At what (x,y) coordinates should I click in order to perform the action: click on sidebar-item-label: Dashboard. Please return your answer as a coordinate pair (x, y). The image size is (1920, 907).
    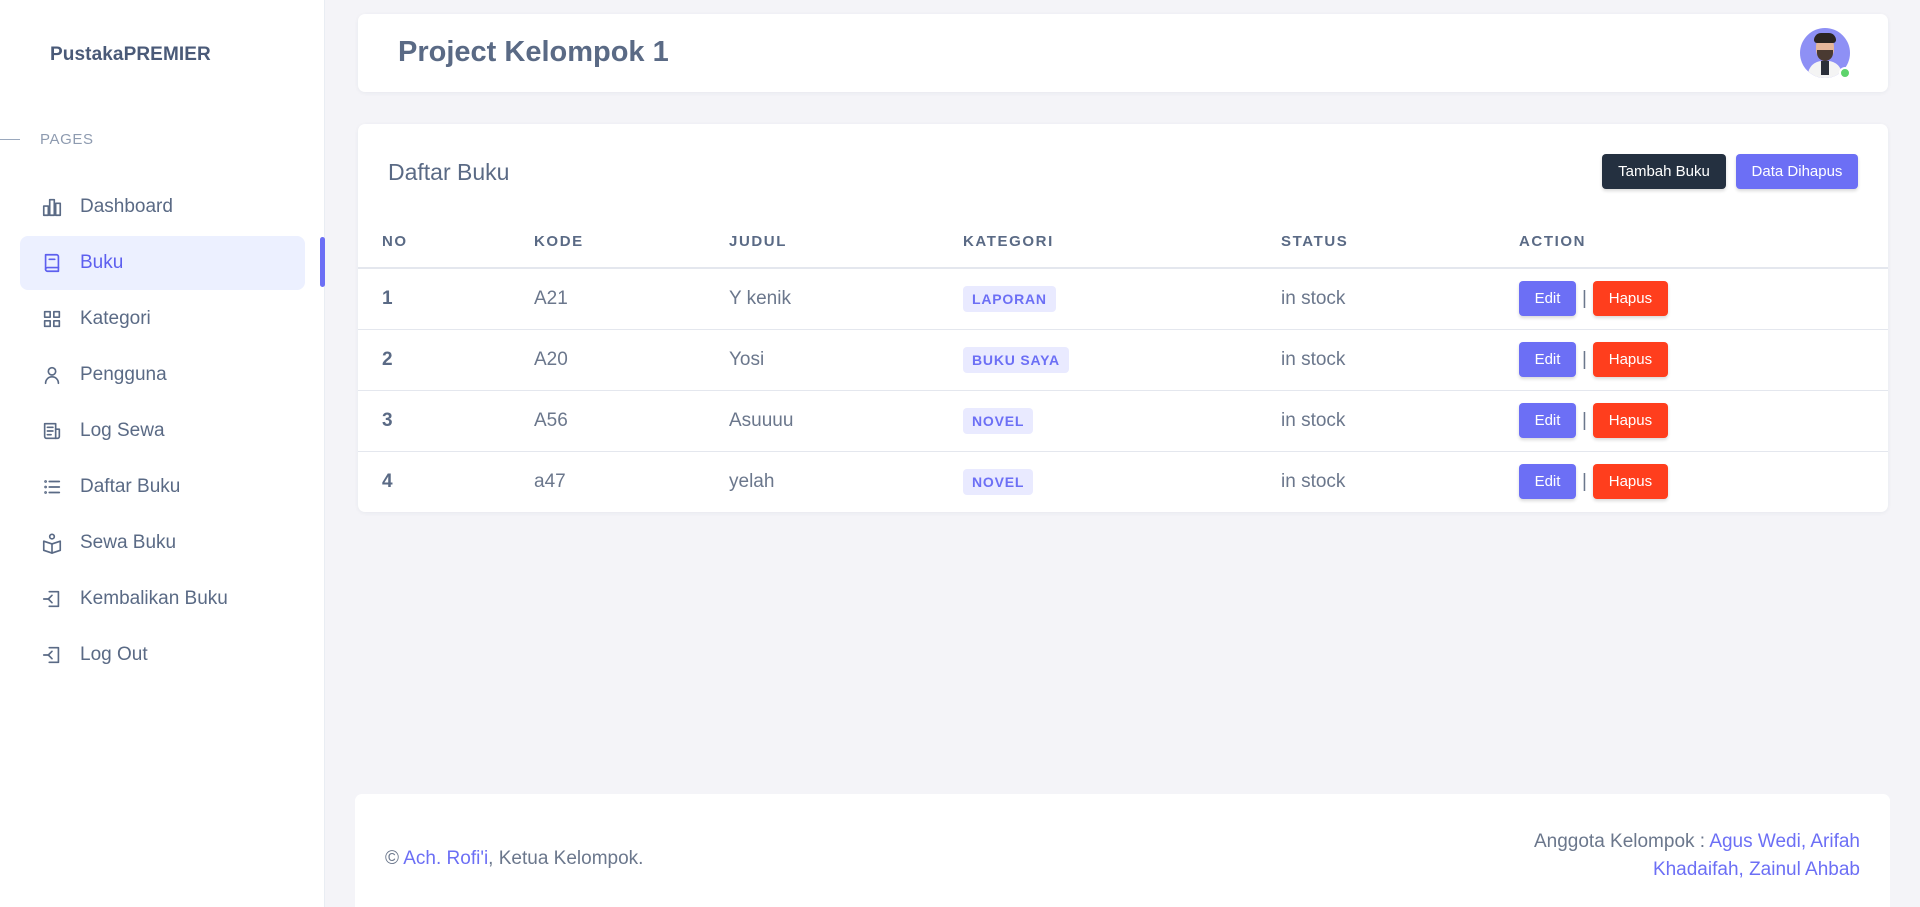
    Looking at the image, I should click on (126, 206).